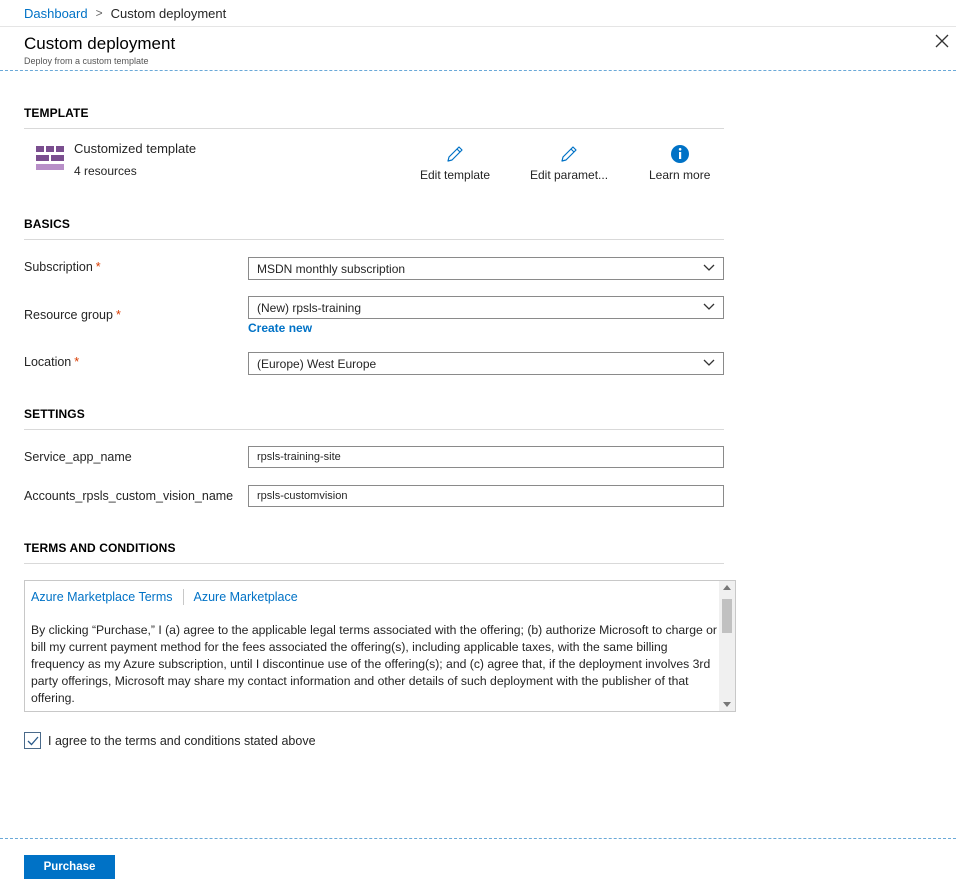  What do you see at coordinates (374, 117) in the screenshot?
I see `section-title-template: TEMPLATE` at bounding box center [374, 117].